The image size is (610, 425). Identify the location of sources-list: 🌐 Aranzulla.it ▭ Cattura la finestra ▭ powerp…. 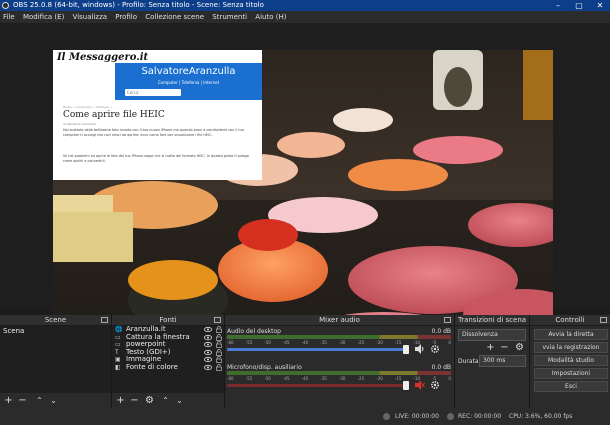
(168, 359).